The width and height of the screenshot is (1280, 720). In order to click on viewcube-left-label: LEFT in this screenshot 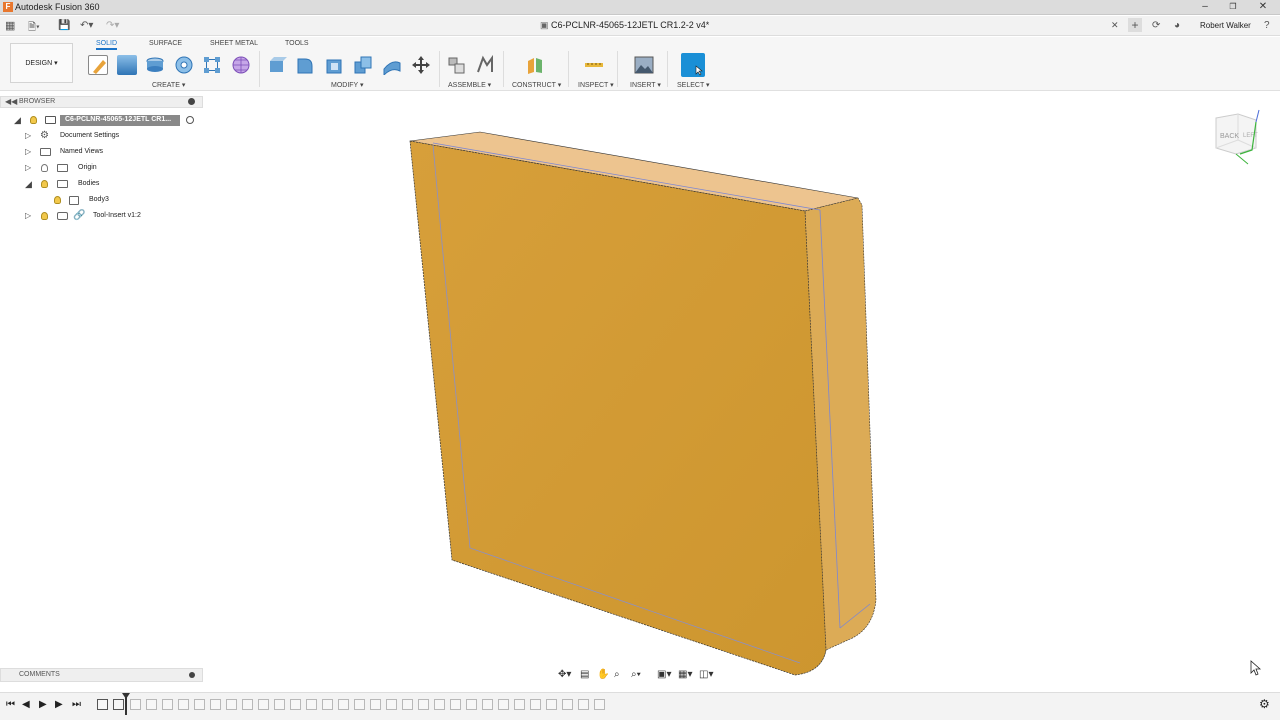, I will do `click(1250, 136)`.